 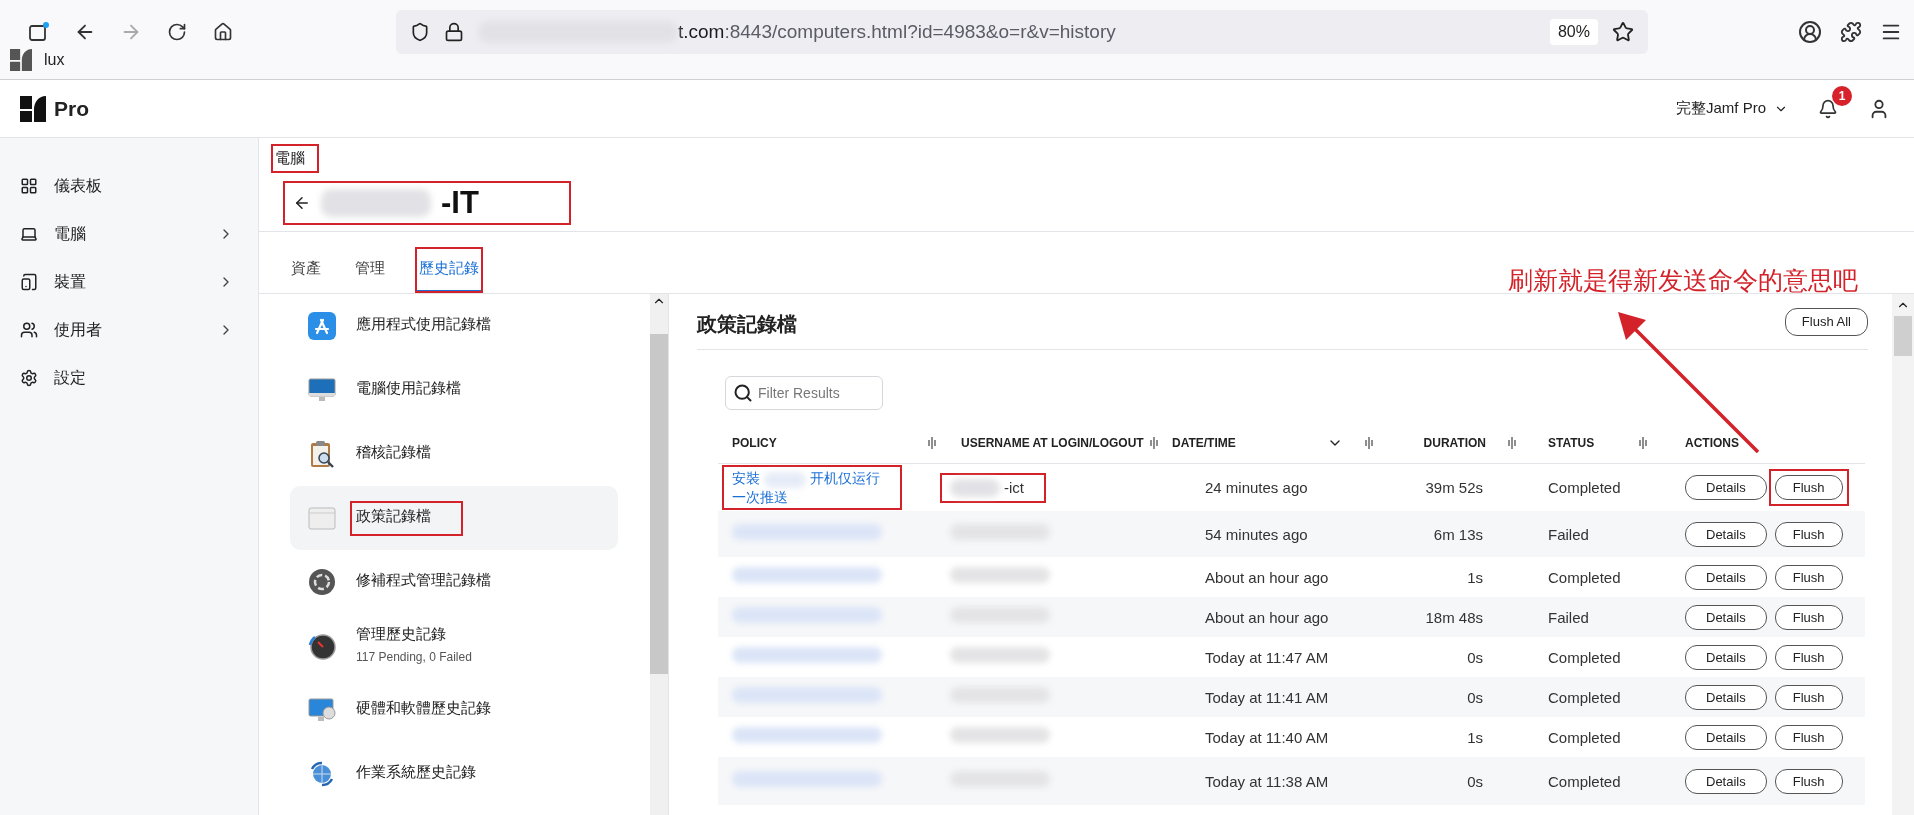 What do you see at coordinates (423, 324) in the screenshot?
I see `item-label: 應用程式使用記錄檔` at bounding box center [423, 324].